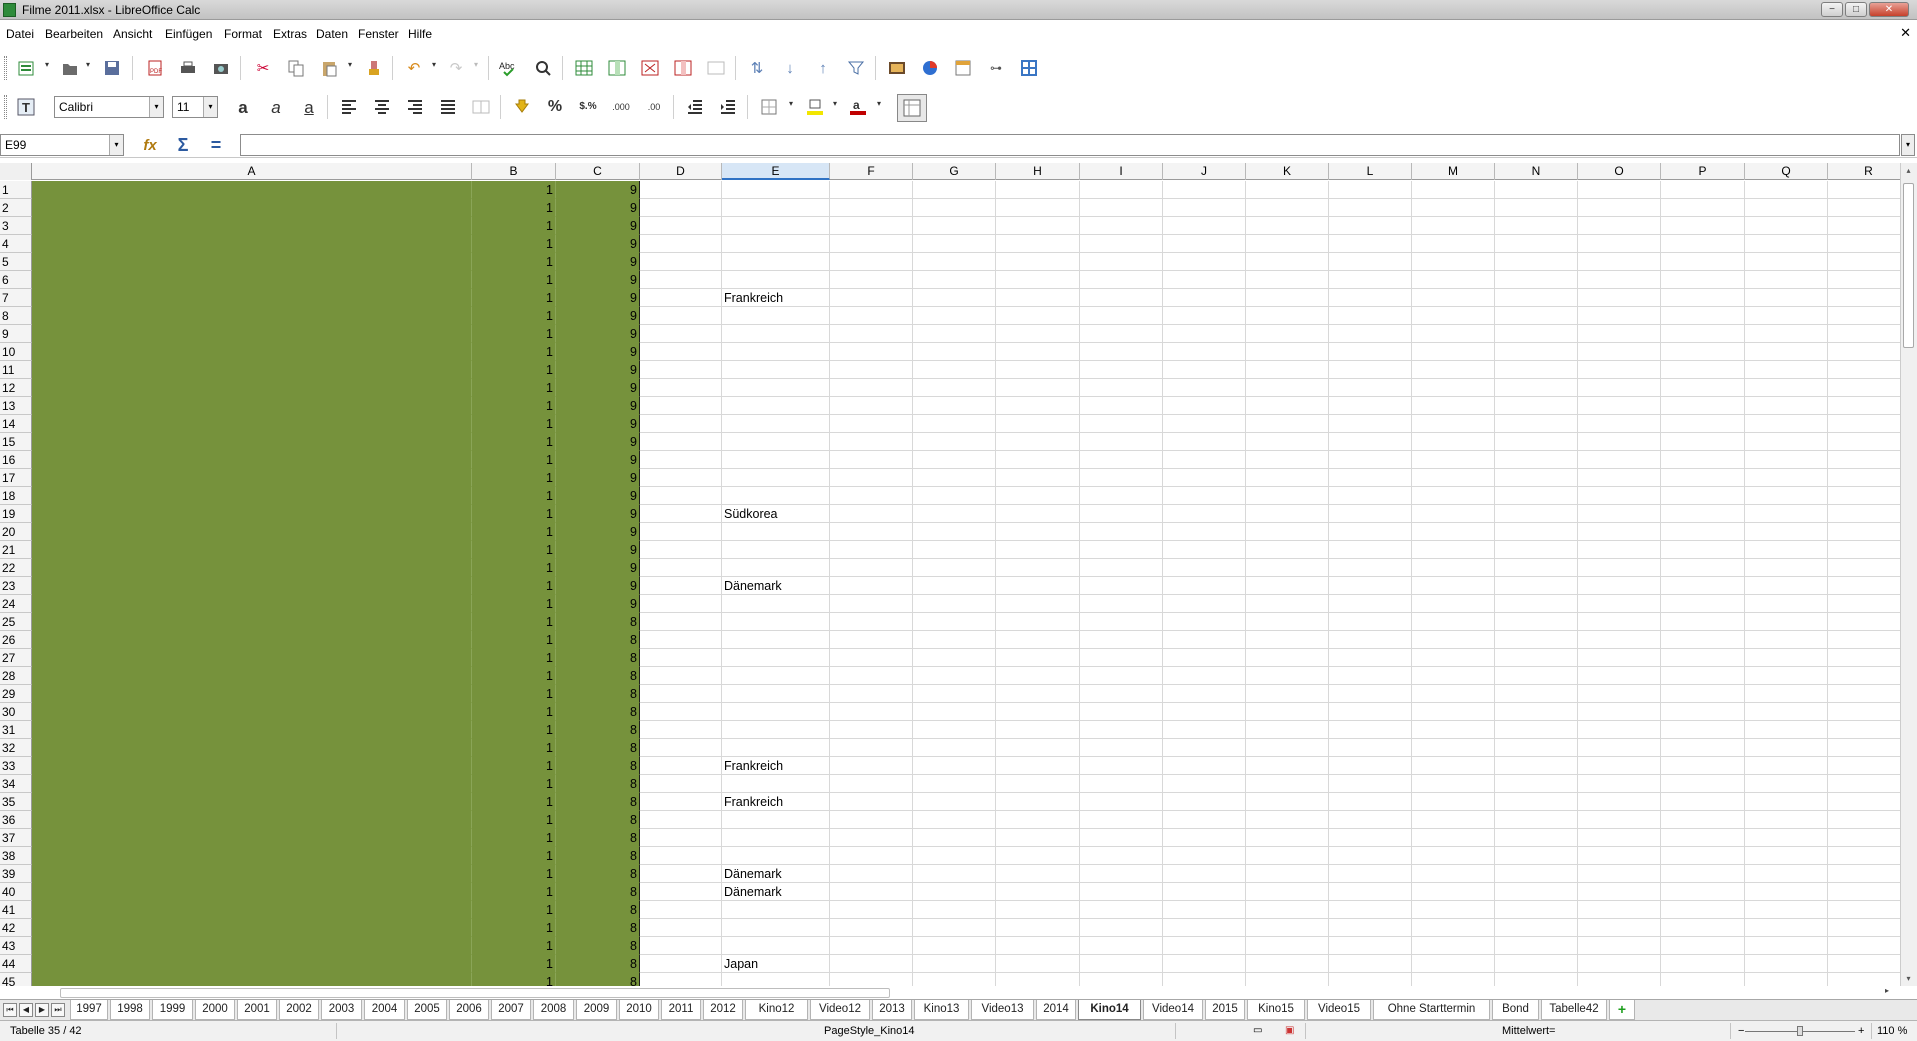 This screenshot has width=1917, height=1041. What do you see at coordinates (963, 68) in the screenshot?
I see `pivot-table-icon` at bounding box center [963, 68].